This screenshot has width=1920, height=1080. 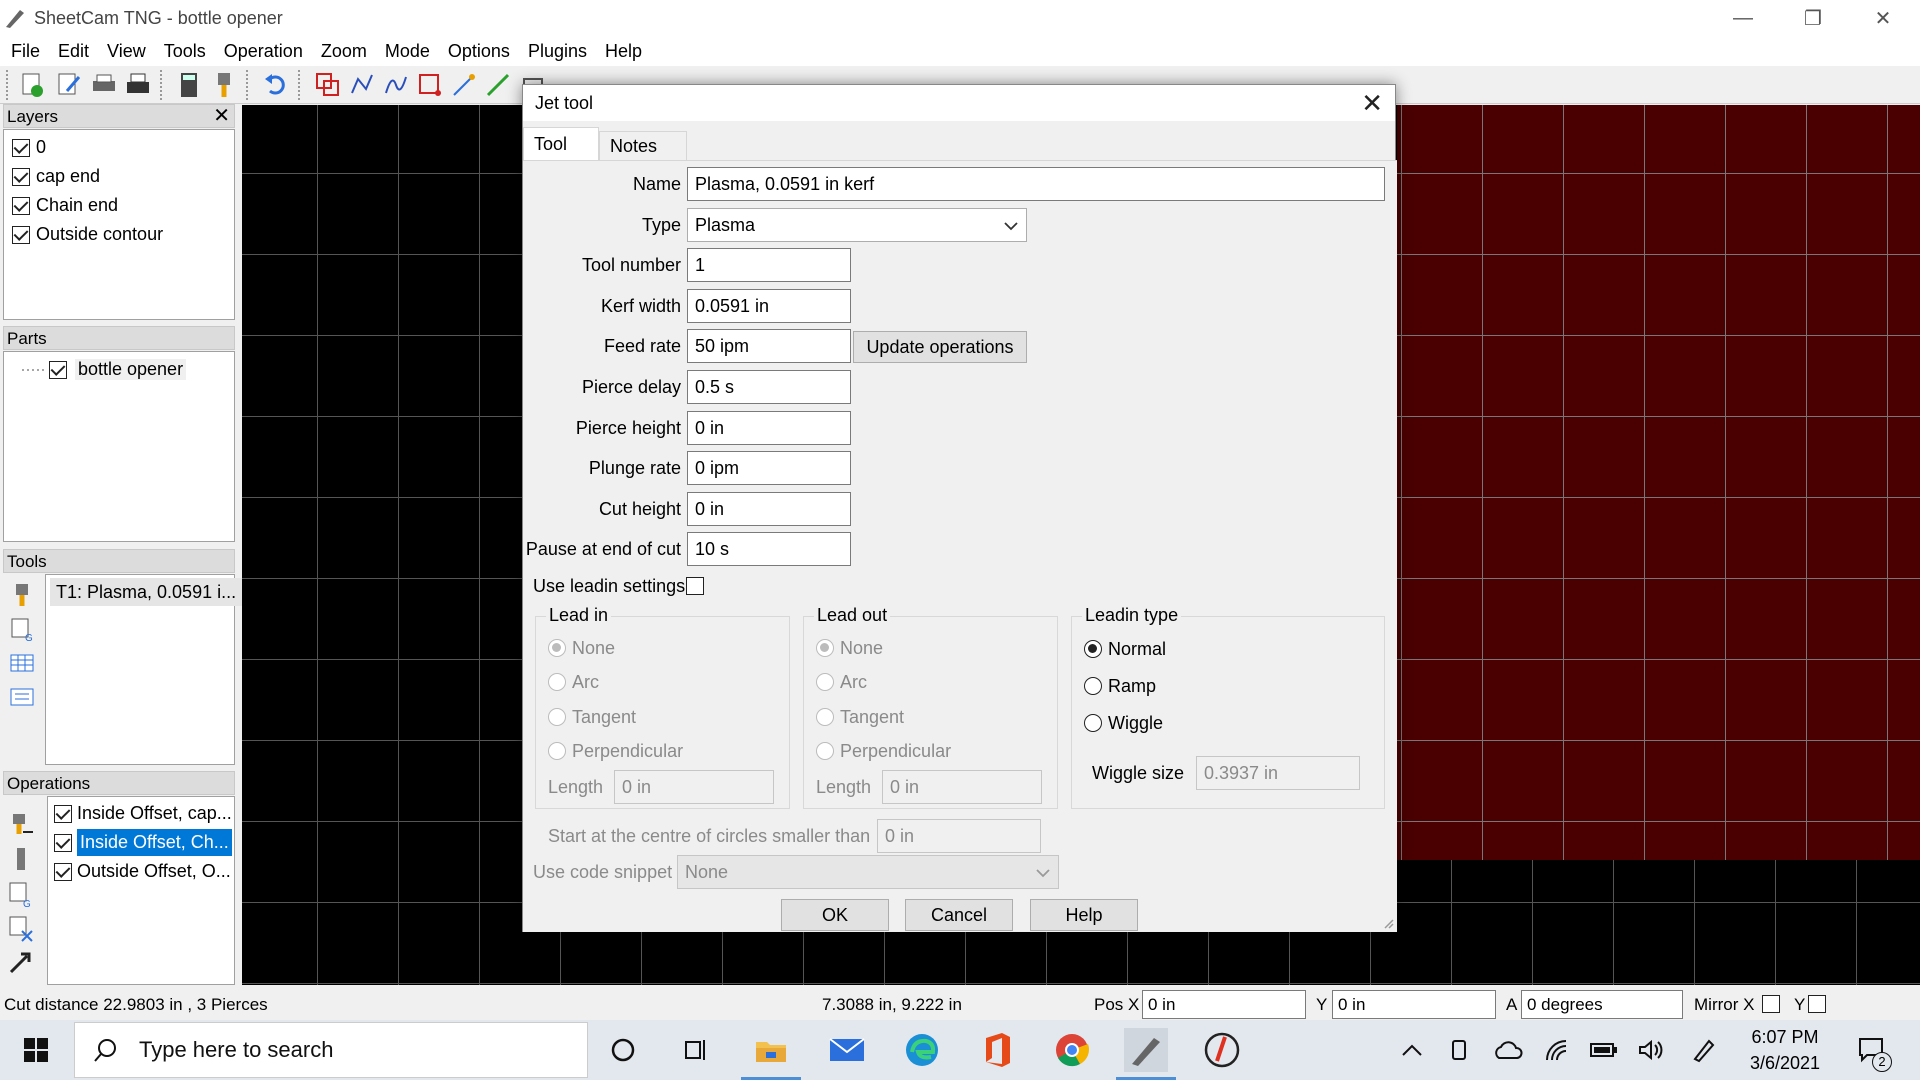 I want to click on rotate-icon, so click(x=498, y=85).